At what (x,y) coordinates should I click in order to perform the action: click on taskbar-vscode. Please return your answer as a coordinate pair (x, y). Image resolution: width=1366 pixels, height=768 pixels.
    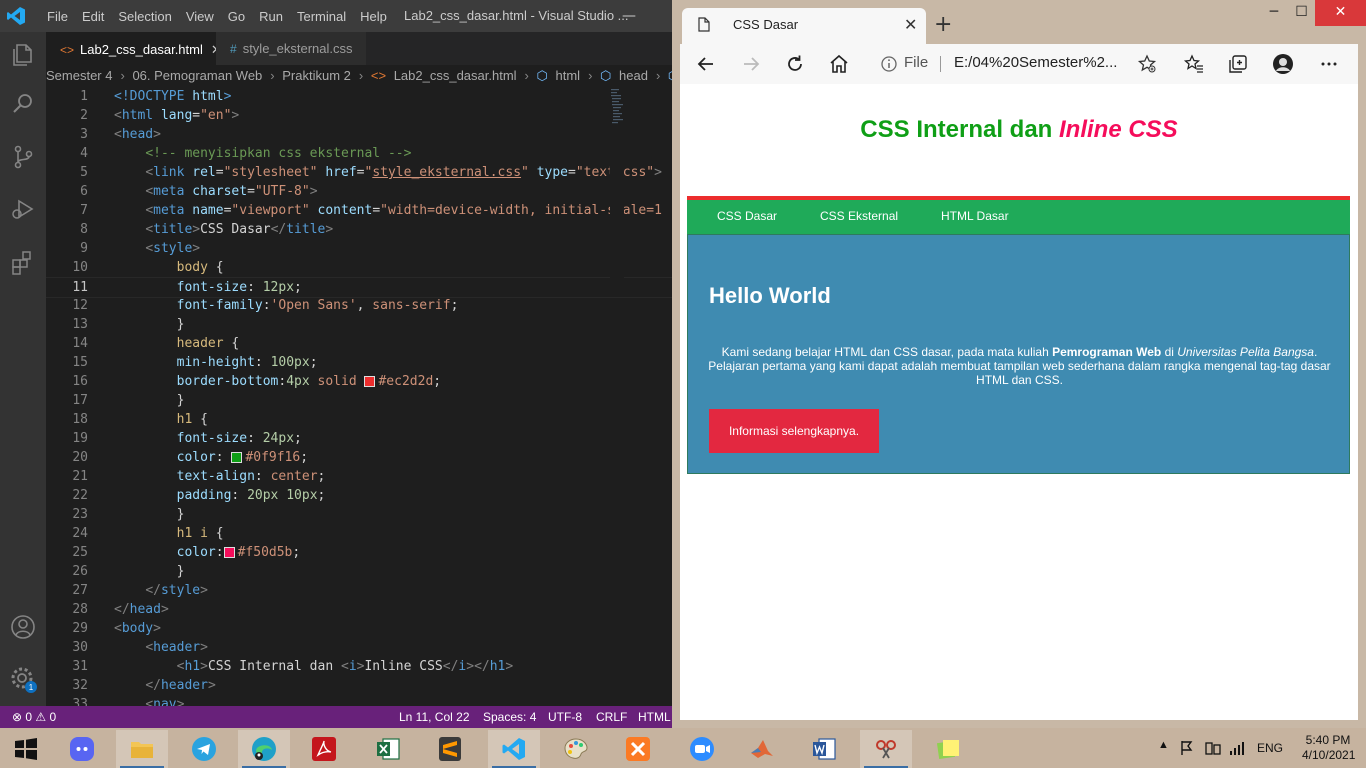
    Looking at the image, I should click on (514, 749).